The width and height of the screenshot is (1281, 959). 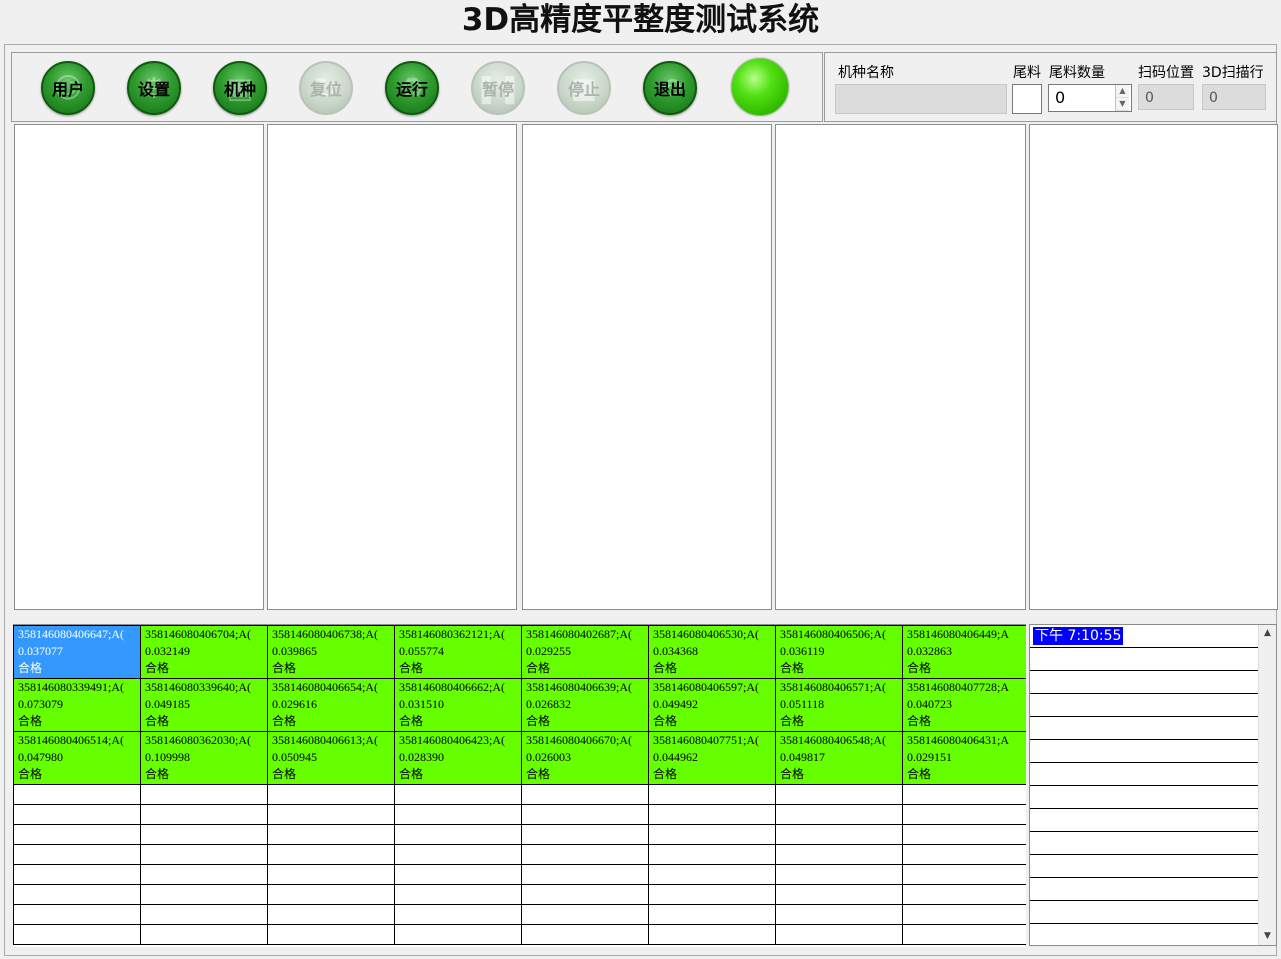 What do you see at coordinates (964, 758) in the screenshot?
I see `result-cell: 358146080406431;A 0.029151 合格` at bounding box center [964, 758].